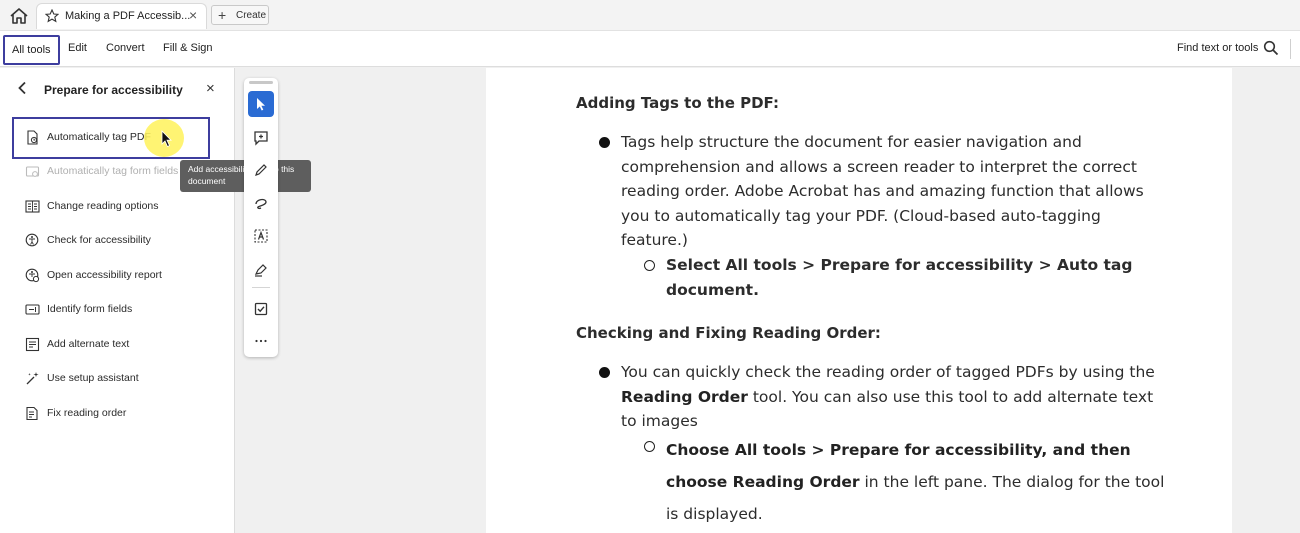 This screenshot has height=533, width=1300. Describe the element at coordinates (32, 171) in the screenshot. I see `auto-tag-form-icon` at that location.